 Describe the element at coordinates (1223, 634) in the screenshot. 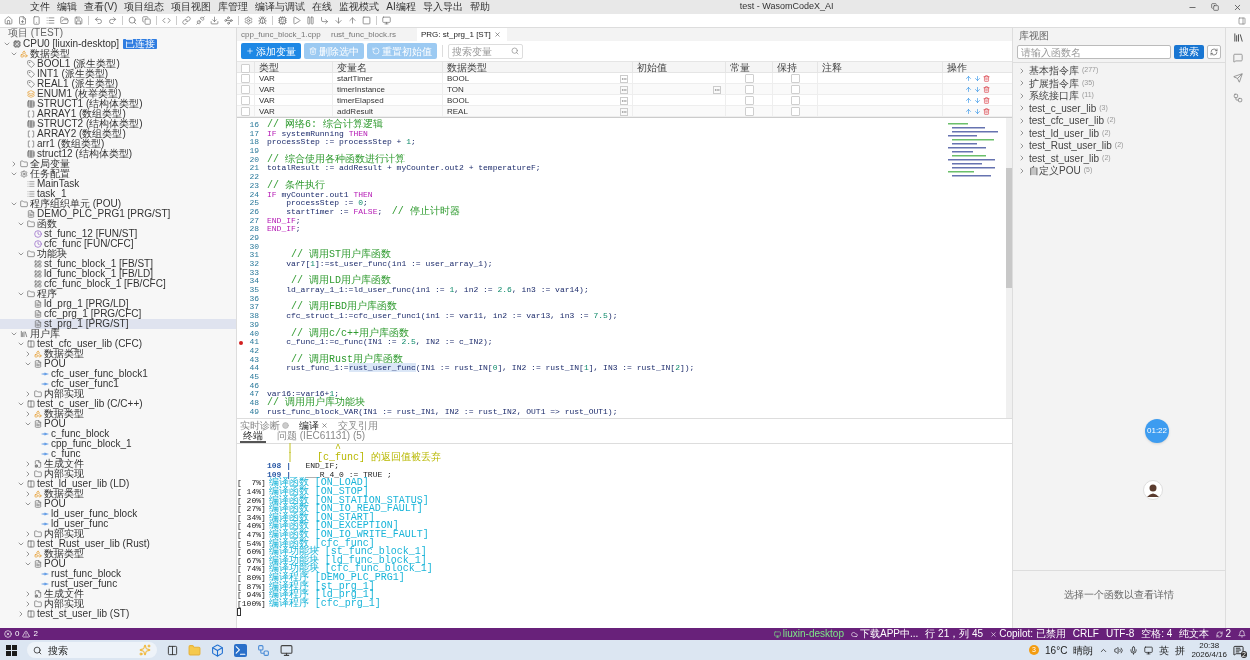

I see `status-item: 2` at that location.